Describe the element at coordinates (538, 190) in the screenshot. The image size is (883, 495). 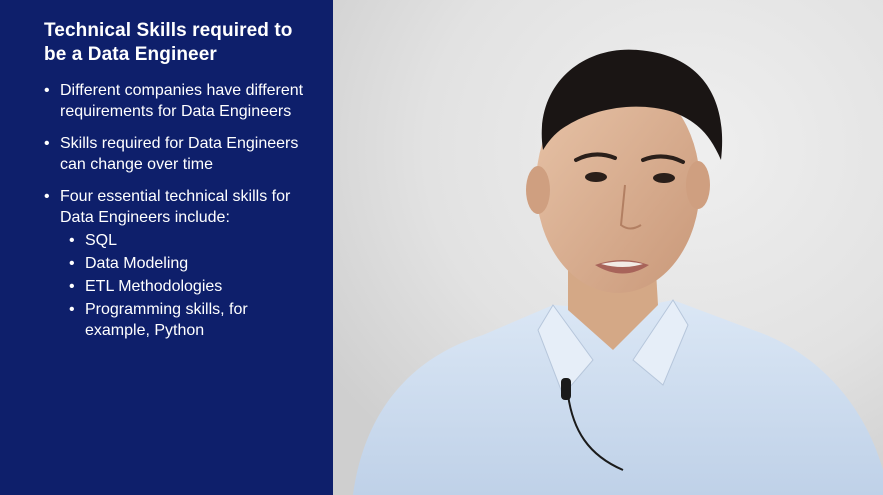
I see `ear-left` at that location.